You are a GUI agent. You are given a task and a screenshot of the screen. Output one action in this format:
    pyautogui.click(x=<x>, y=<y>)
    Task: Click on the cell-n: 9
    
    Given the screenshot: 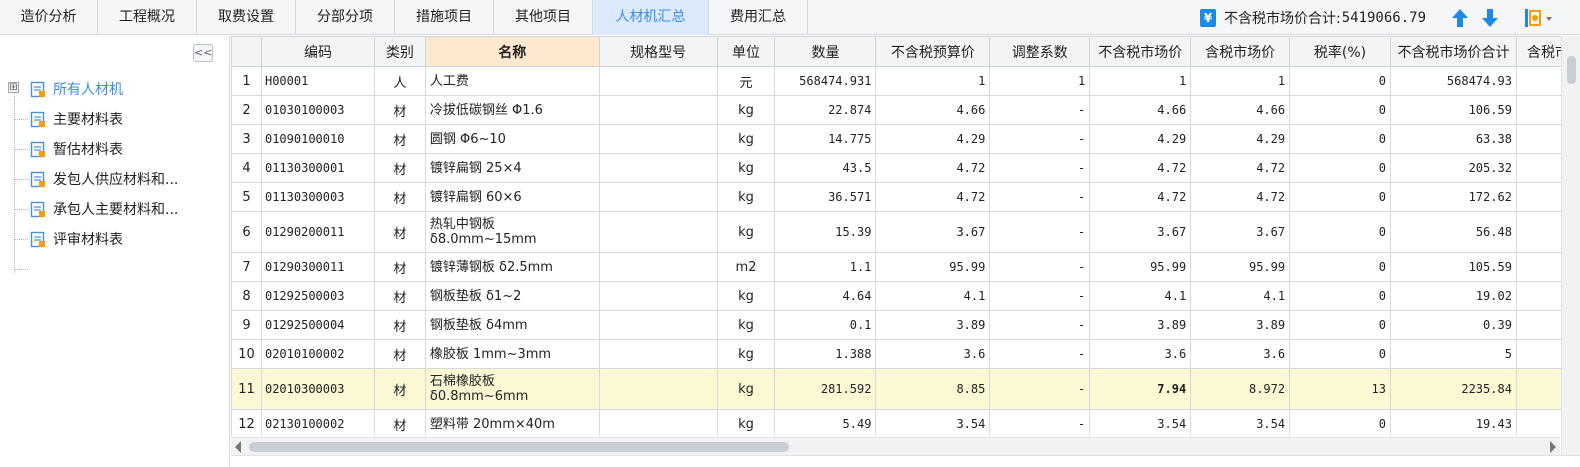 What is the action you would take?
    pyautogui.click(x=246, y=325)
    